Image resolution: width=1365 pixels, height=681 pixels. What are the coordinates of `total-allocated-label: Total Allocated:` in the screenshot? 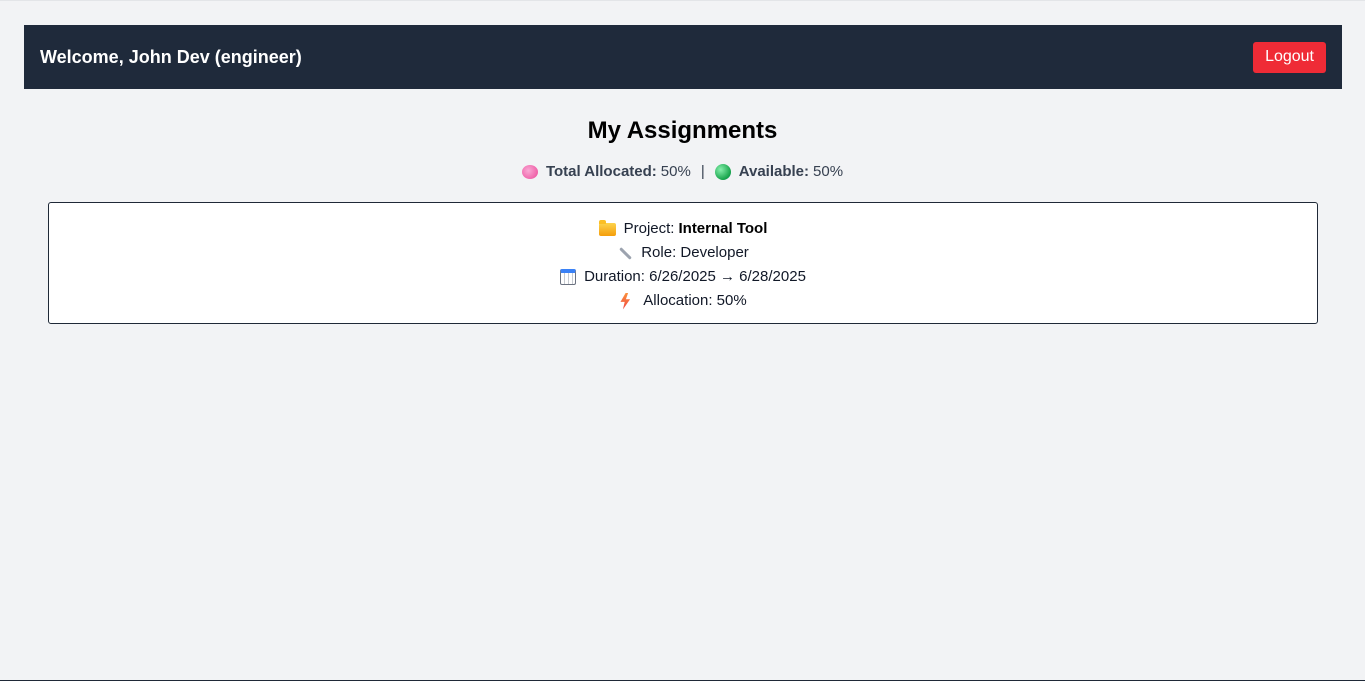 It's located at (601, 171).